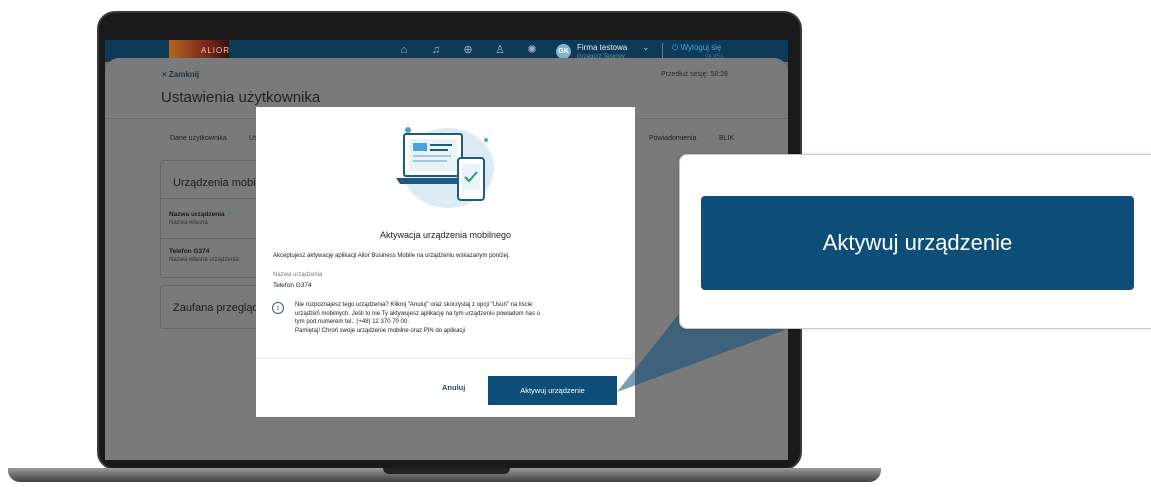 This screenshot has width=1151, height=487. I want to click on activate-device-button-zoomed: Aktywuj urządzenie, so click(917, 243).